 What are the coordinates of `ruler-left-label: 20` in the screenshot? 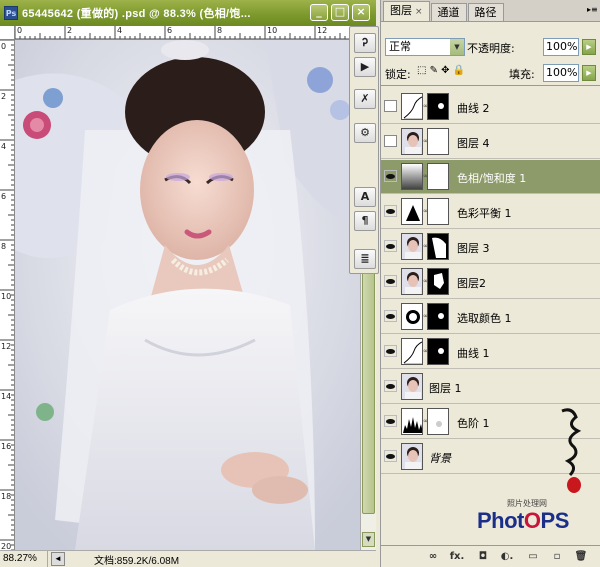 It's located at (6, 546).